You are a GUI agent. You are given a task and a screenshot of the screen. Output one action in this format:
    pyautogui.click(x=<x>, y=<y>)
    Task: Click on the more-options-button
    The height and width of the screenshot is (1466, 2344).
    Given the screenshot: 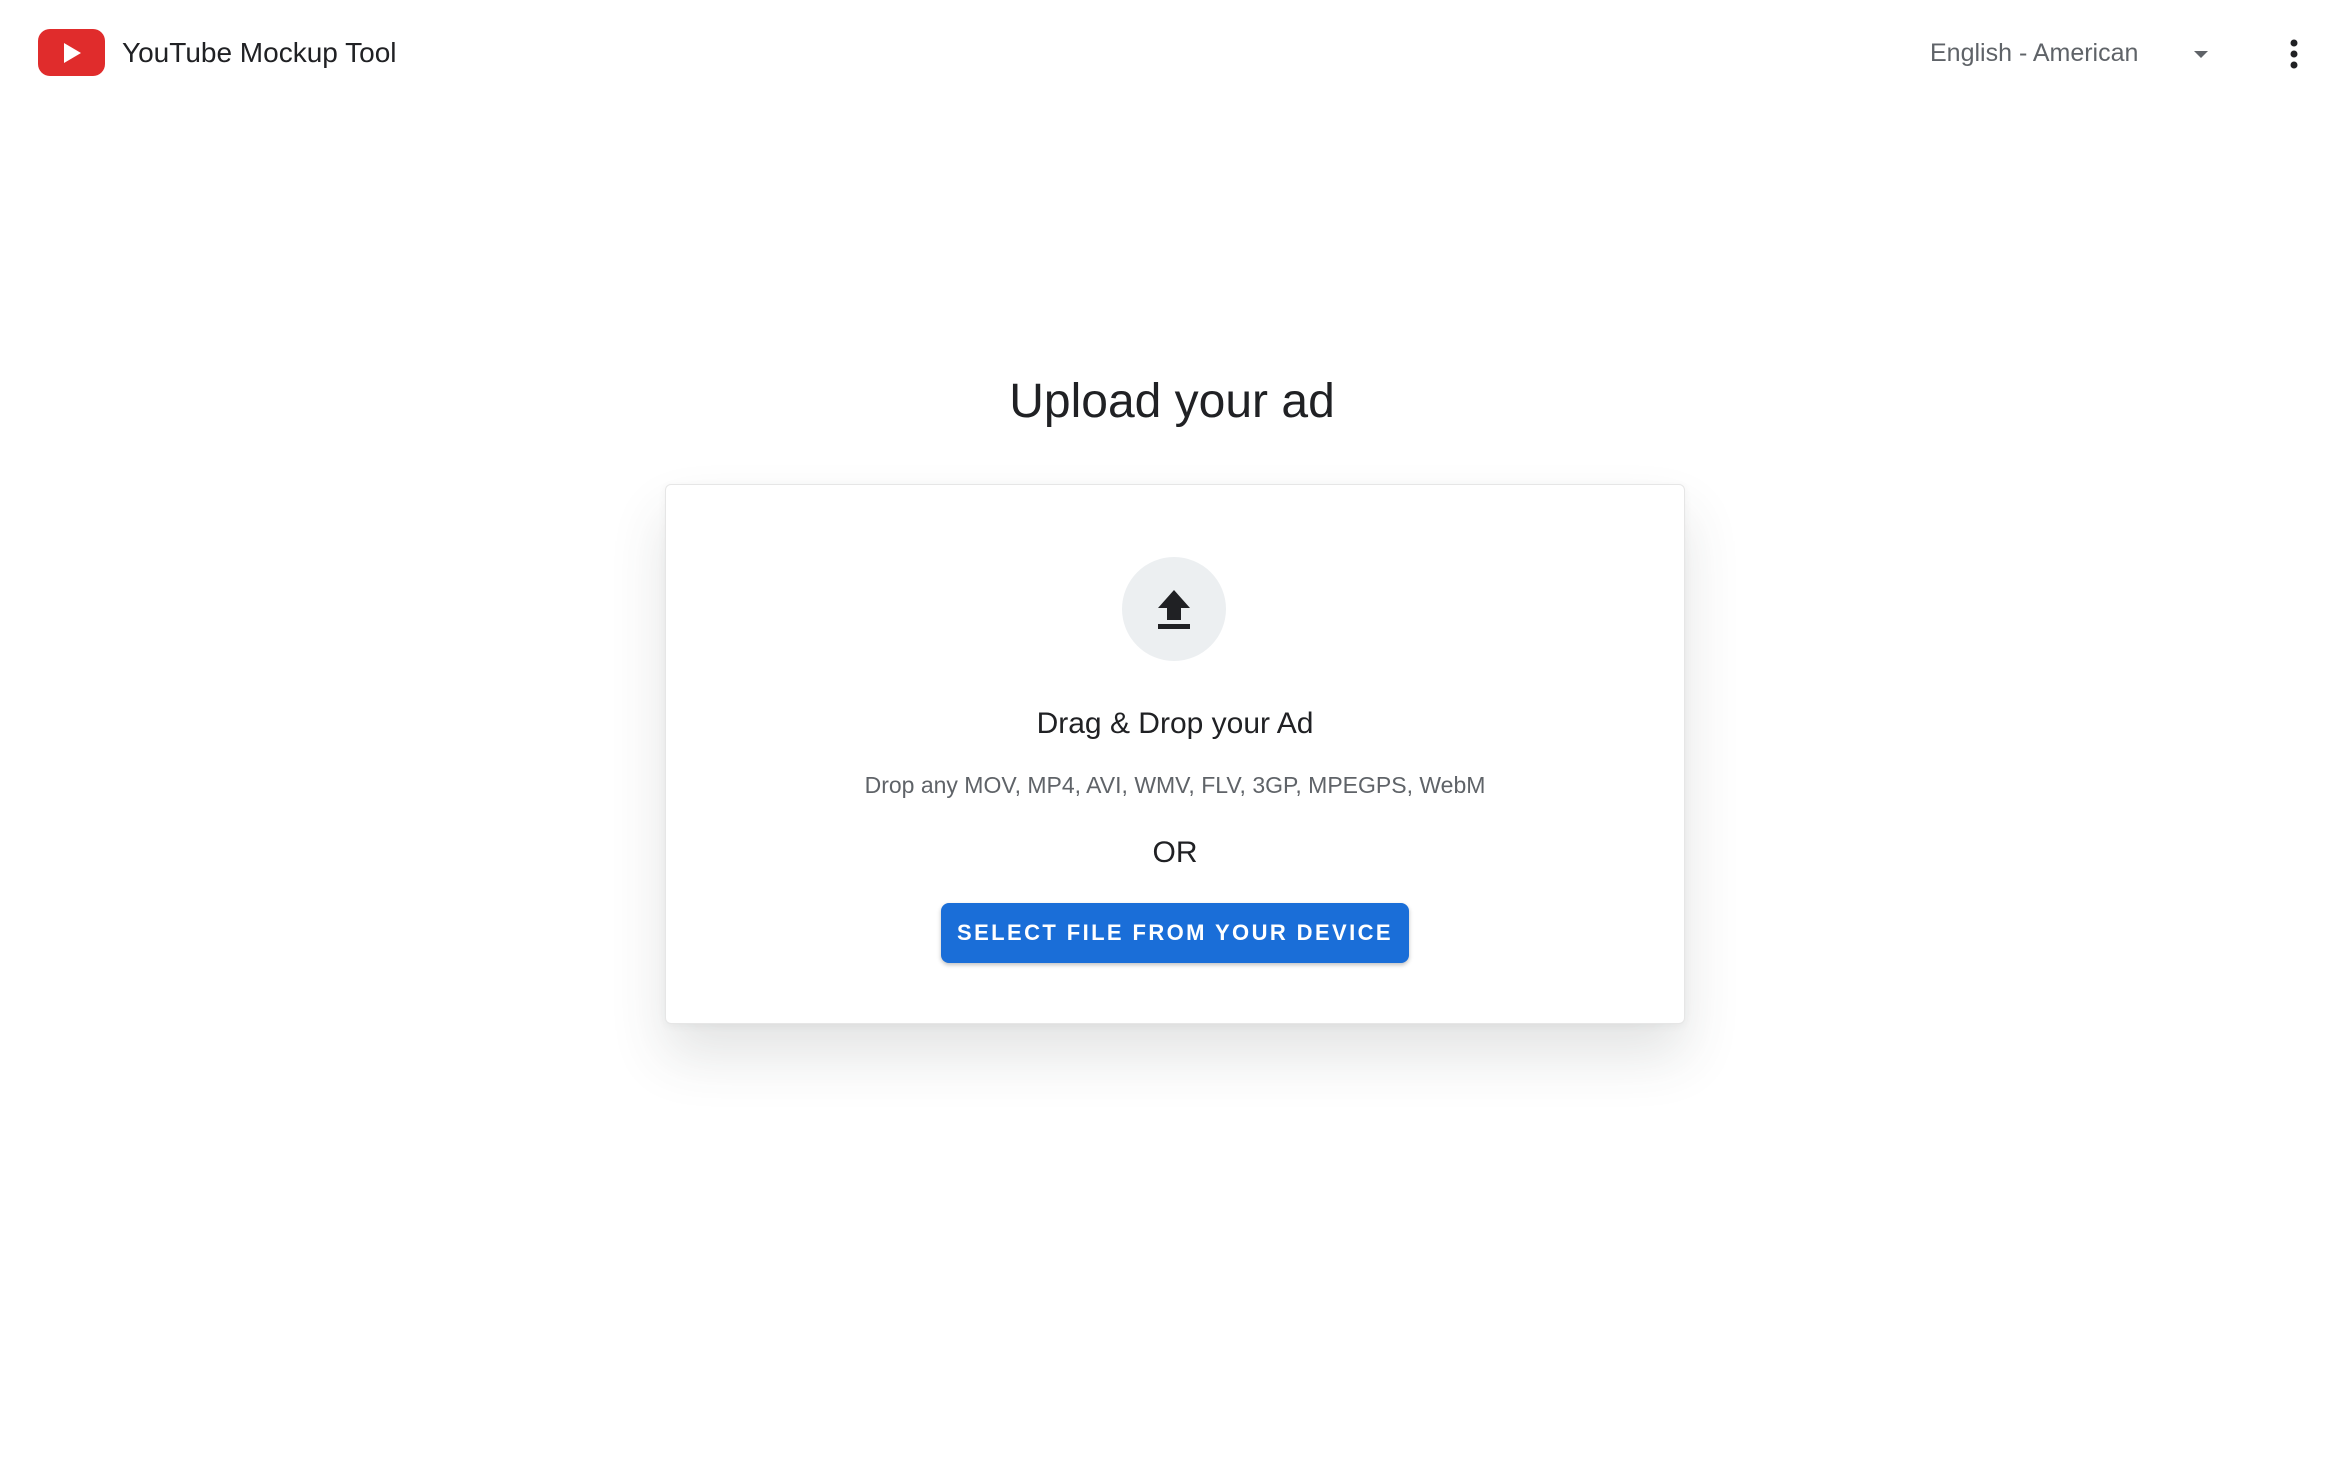 What is the action you would take?
    pyautogui.click(x=2294, y=54)
    